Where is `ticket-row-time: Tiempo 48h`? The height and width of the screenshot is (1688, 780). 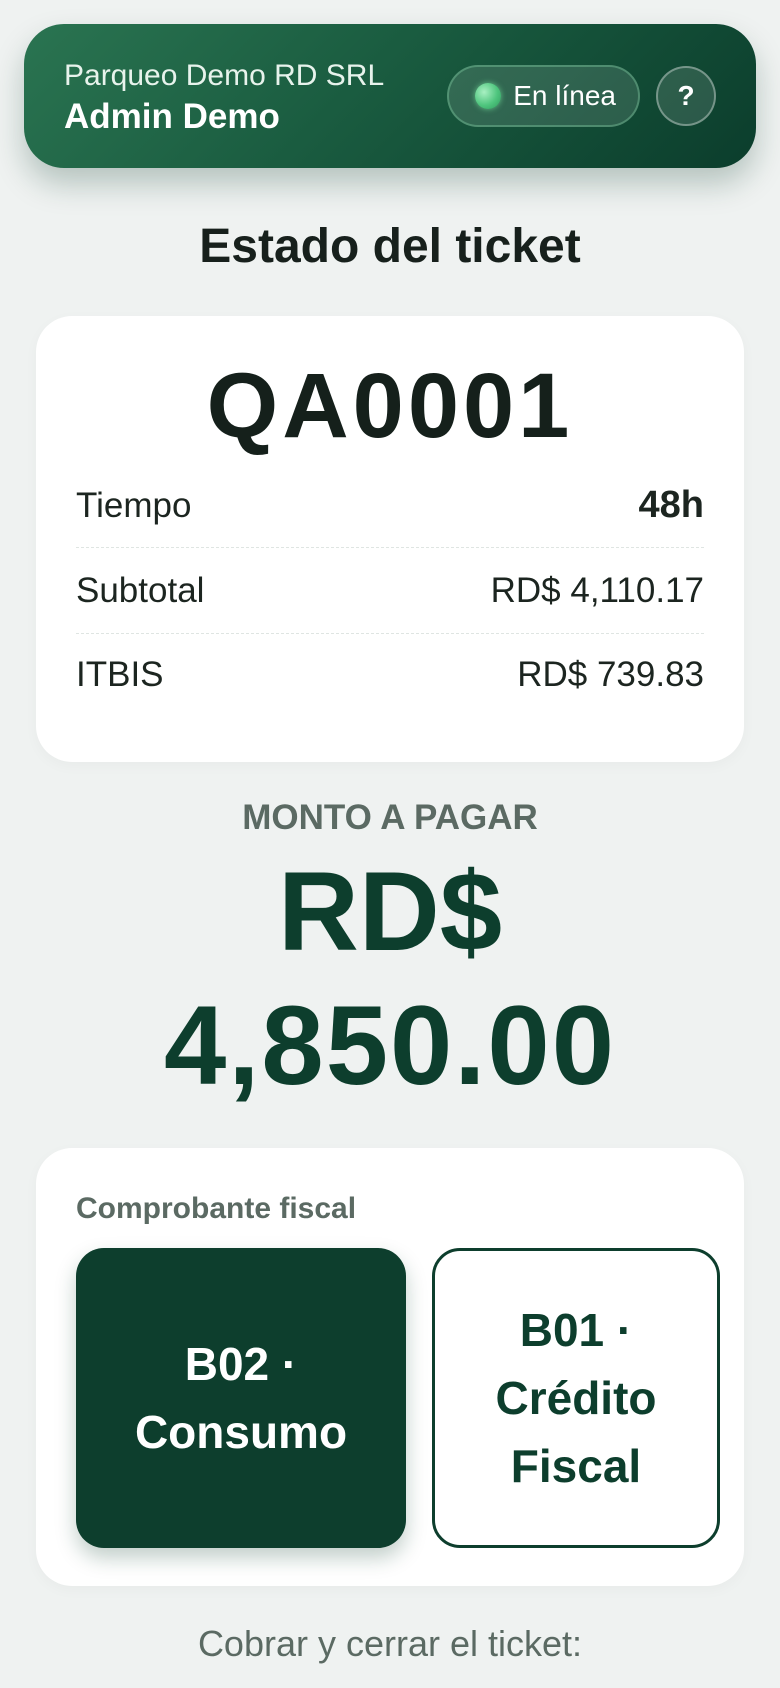 ticket-row-time: Tiempo 48h is located at coordinates (390, 506).